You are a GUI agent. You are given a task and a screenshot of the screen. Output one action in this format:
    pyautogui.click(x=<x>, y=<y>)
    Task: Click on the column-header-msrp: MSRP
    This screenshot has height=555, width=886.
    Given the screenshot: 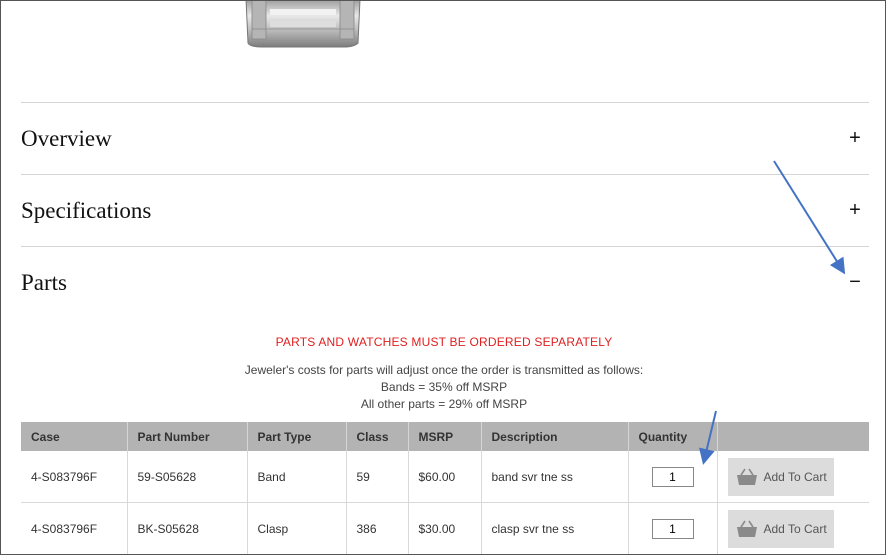 What is the action you would take?
    pyautogui.click(x=445, y=436)
    